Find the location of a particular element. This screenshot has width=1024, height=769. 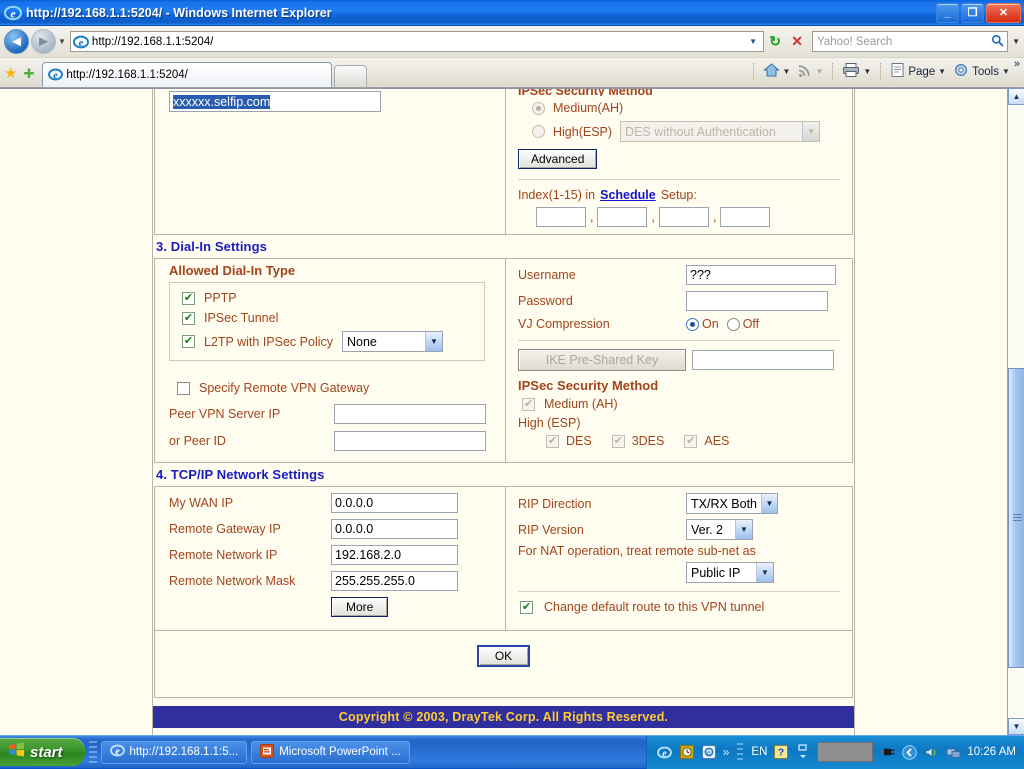

medium-ah-checkbox: ✔ is located at coordinates (528, 404).